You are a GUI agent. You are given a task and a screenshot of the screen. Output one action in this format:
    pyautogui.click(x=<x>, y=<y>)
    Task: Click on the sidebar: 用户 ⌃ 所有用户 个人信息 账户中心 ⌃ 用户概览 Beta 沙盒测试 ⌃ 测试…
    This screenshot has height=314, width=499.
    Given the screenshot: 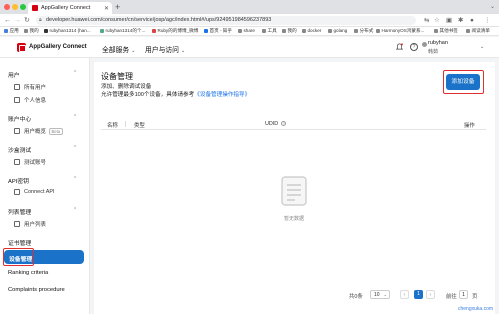 What is the action you would take?
    pyautogui.click(x=45, y=186)
    